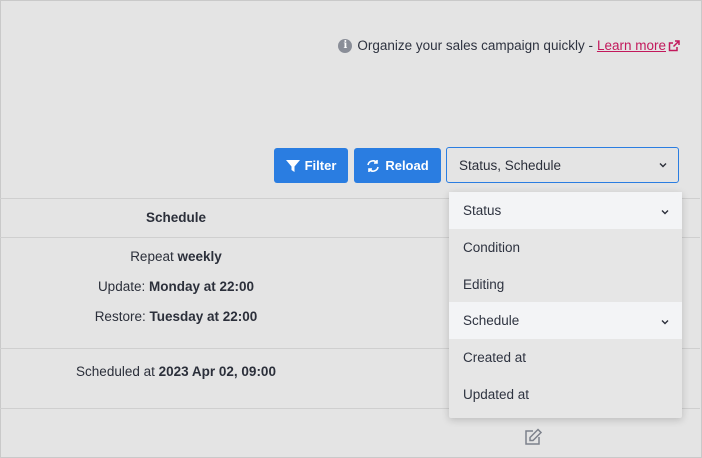 This screenshot has width=702, height=458. What do you see at coordinates (115, 371) in the screenshot?
I see `scheduled-label: Scheduled at` at bounding box center [115, 371].